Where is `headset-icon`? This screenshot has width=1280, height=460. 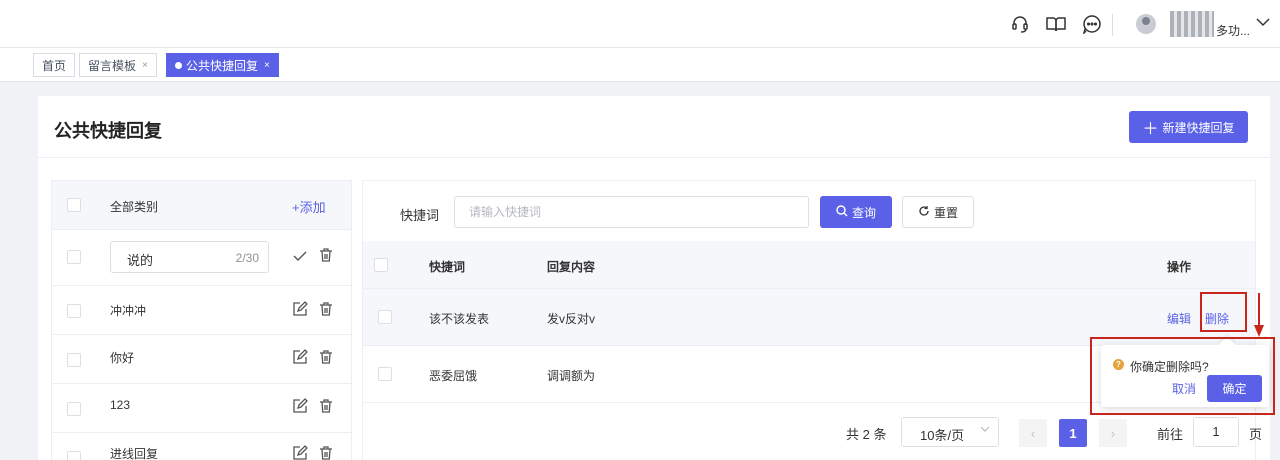 headset-icon is located at coordinates (1020, 24).